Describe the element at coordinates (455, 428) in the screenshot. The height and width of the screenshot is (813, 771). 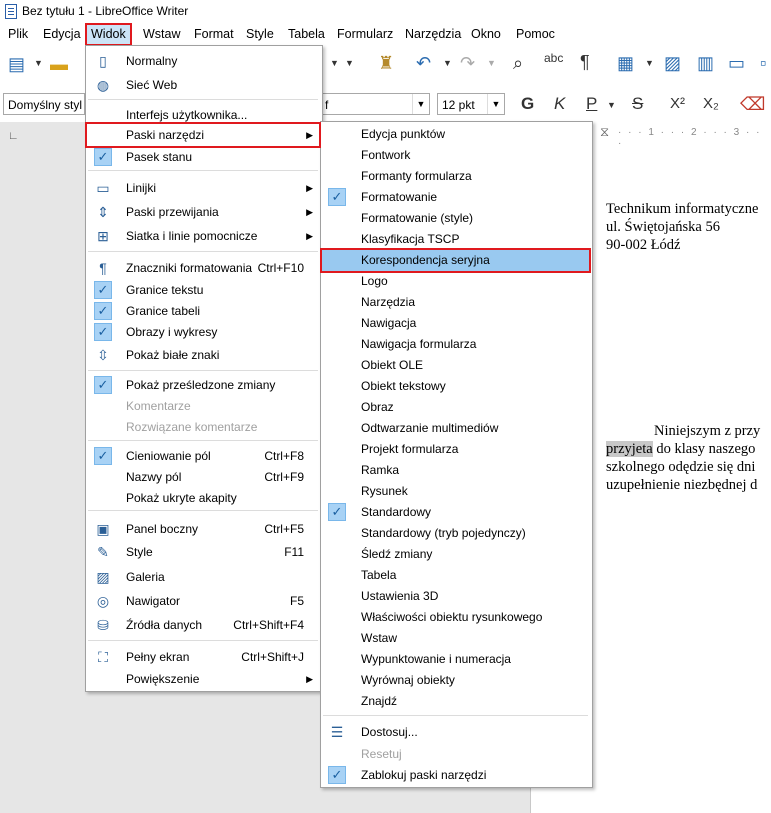
I see `menu-item-odtwarzanie-multimediow: Odtwarzanie multimediów` at that location.